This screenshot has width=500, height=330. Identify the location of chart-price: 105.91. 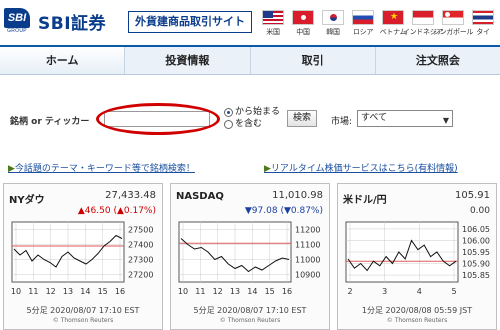
(472, 195).